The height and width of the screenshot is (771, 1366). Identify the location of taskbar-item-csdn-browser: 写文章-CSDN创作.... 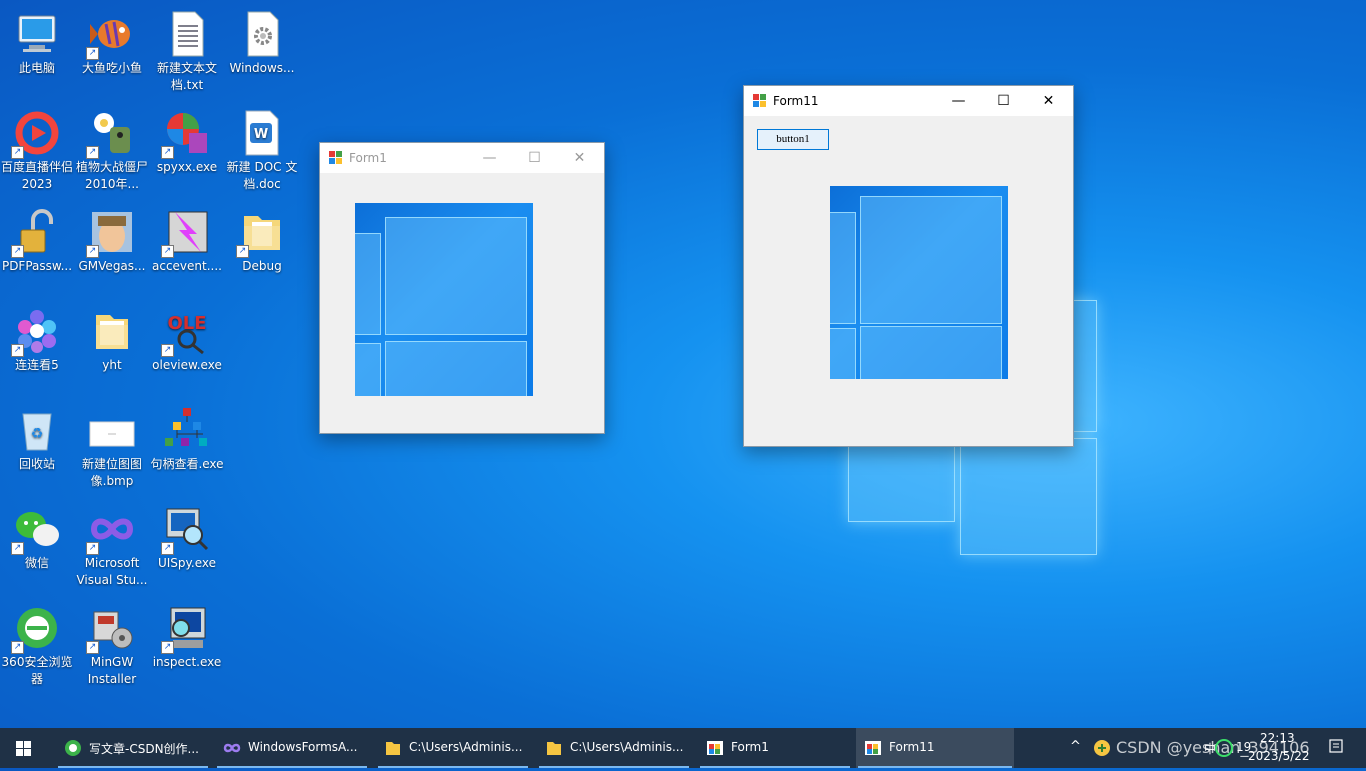
(133, 748).